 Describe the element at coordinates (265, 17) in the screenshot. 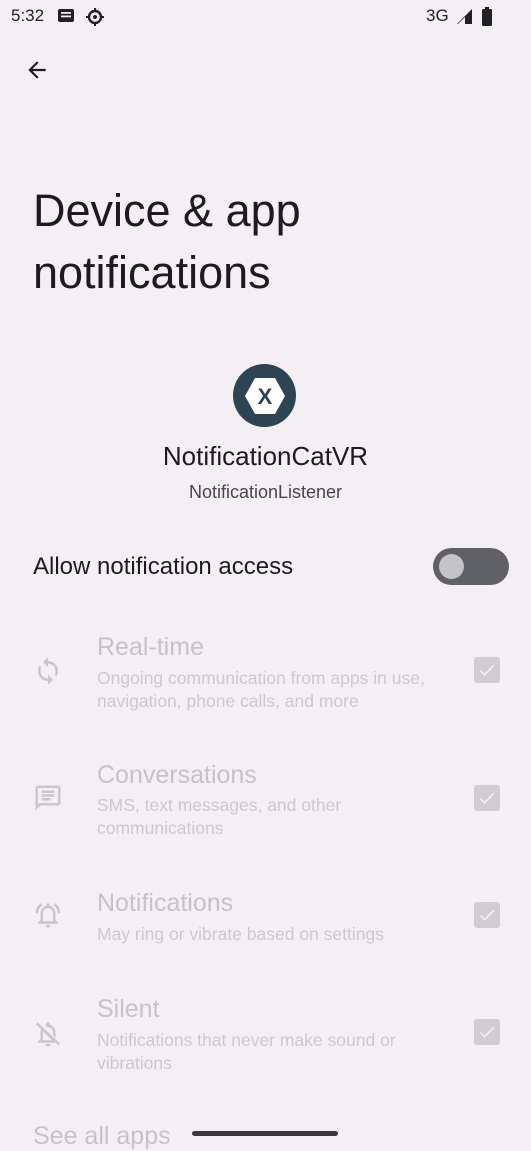

I see `status-bar: 5:32 3G` at that location.